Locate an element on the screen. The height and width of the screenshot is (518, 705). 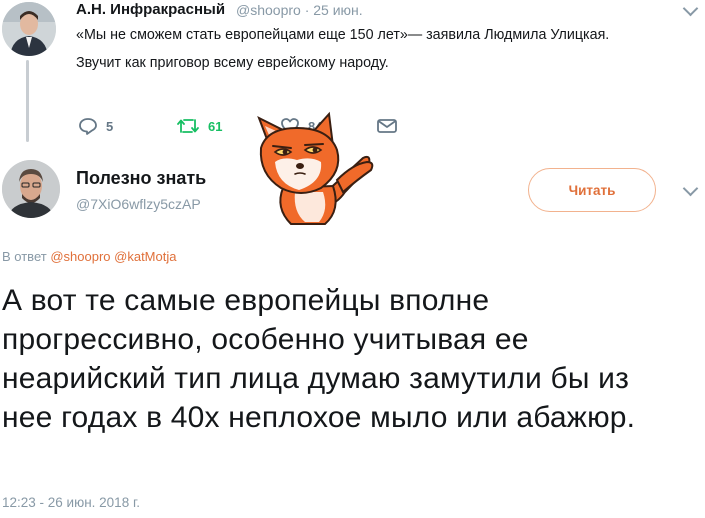
thread-line is located at coordinates (27, 101).